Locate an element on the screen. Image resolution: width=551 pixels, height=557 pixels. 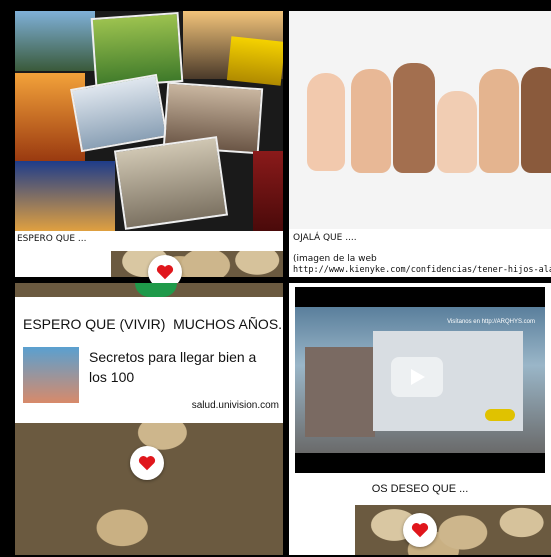
play-button is located at coordinates (417, 377).